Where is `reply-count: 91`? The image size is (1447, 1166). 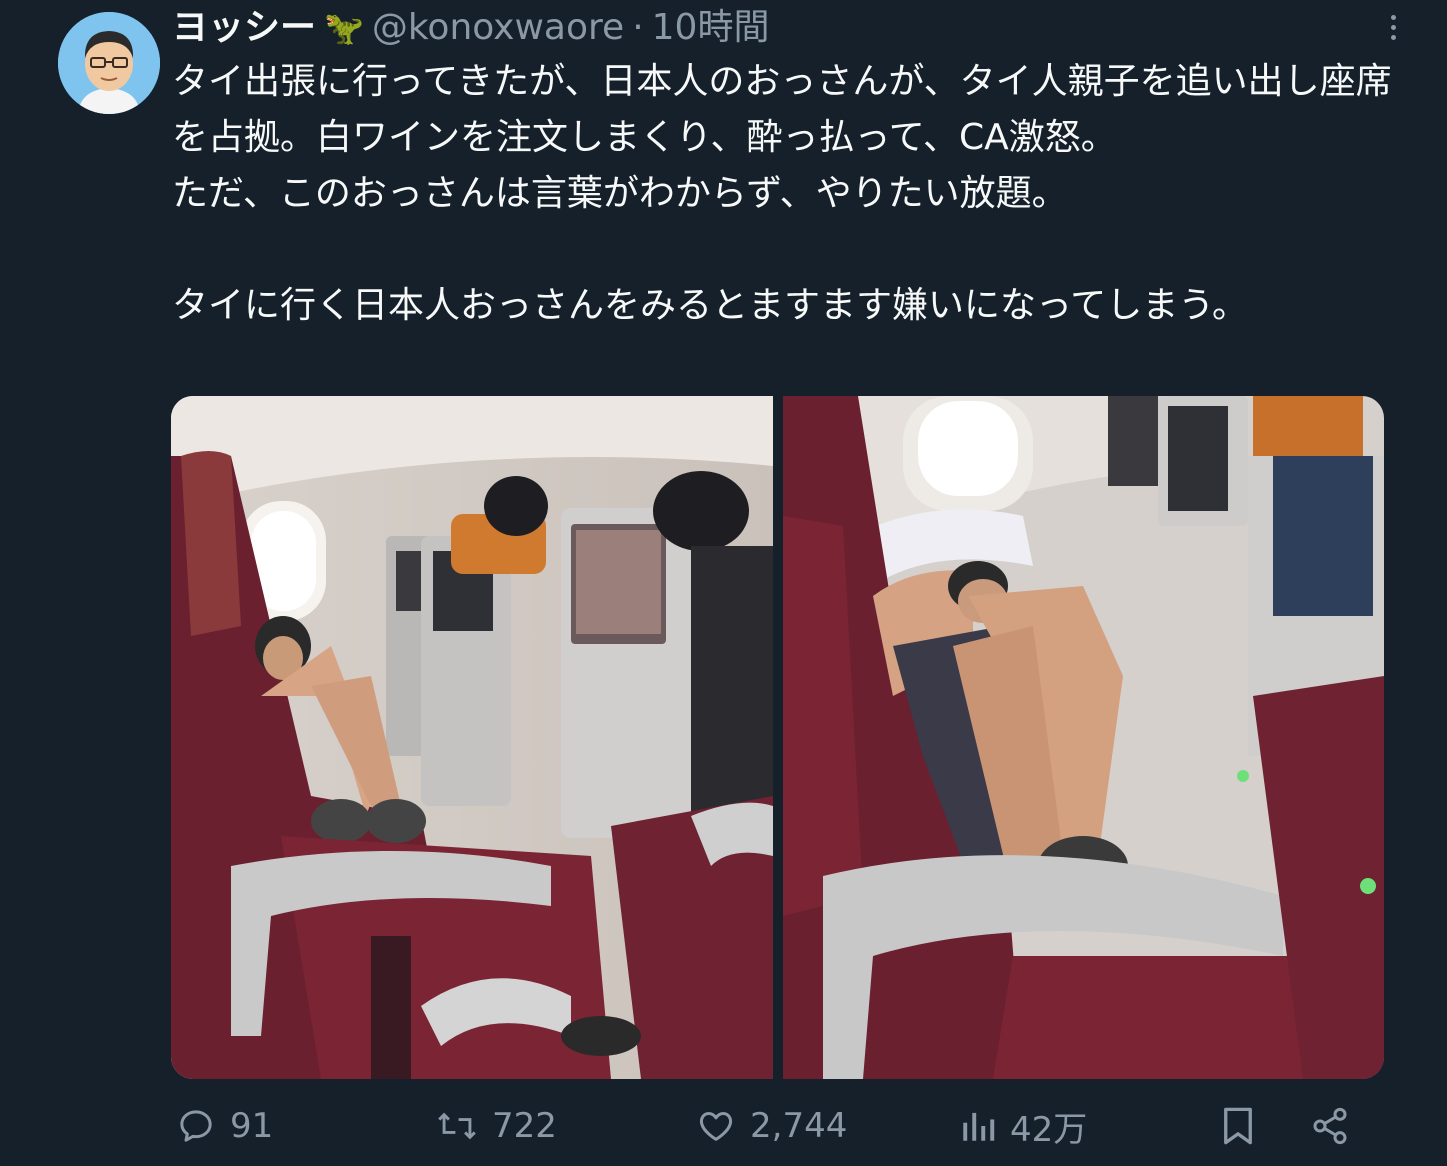
reply-count: 91 is located at coordinates (252, 1126).